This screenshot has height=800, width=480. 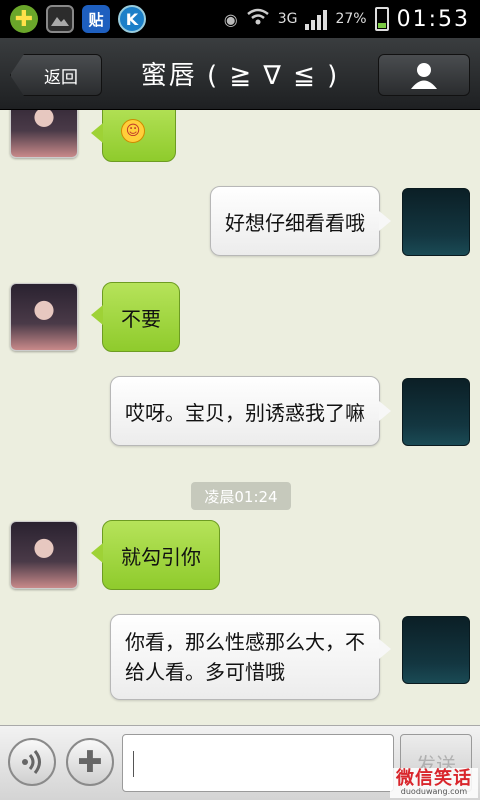 I want to click on eye-icon: ◉, so click(x=230, y=19).